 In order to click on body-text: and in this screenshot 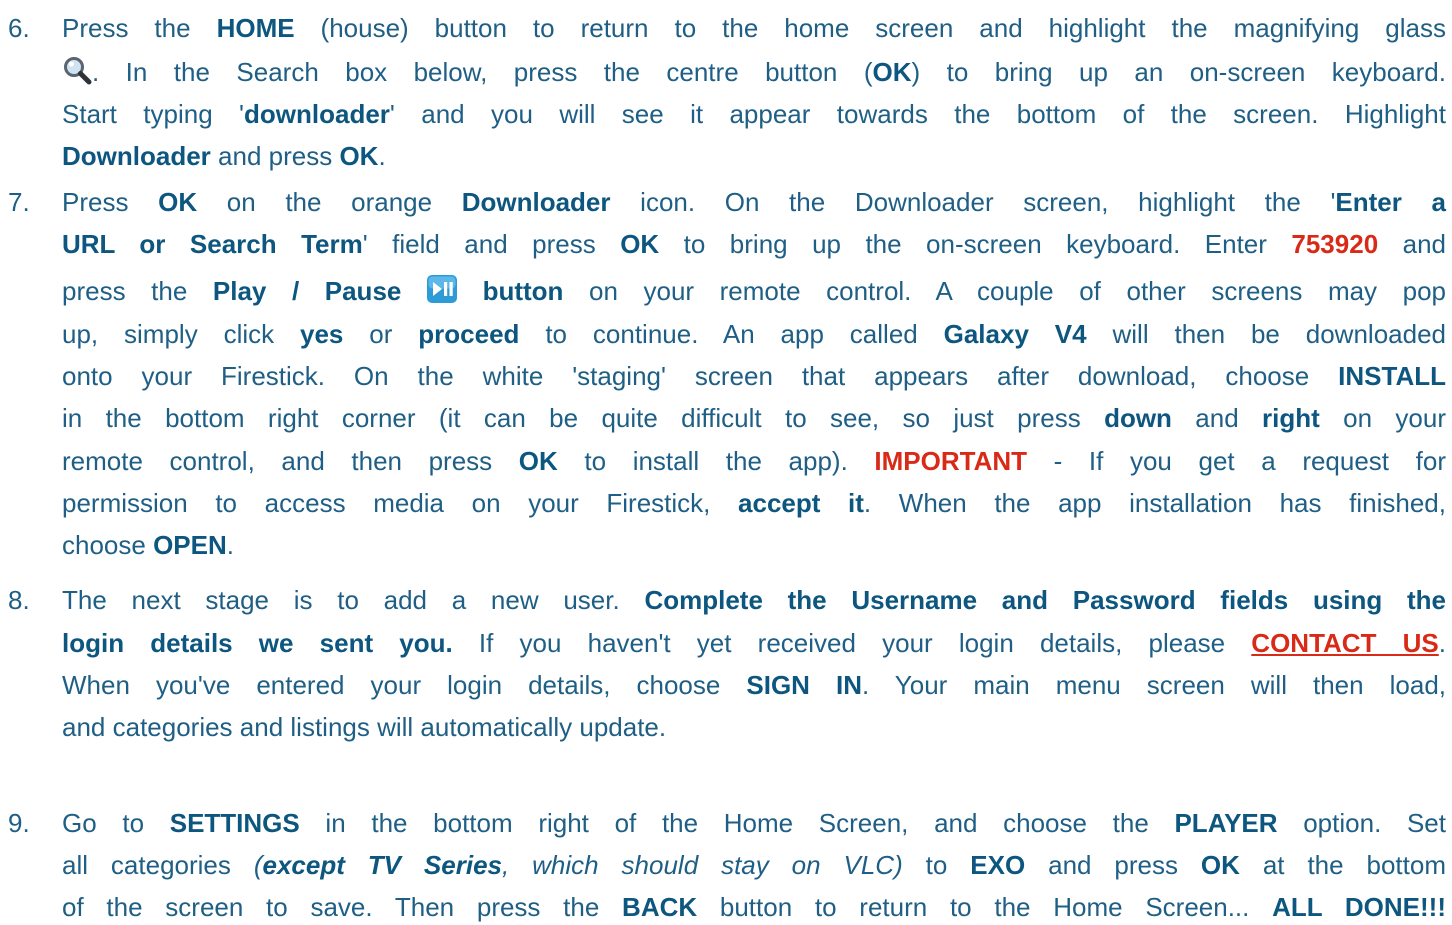, I will do `click(1217, 418)`.